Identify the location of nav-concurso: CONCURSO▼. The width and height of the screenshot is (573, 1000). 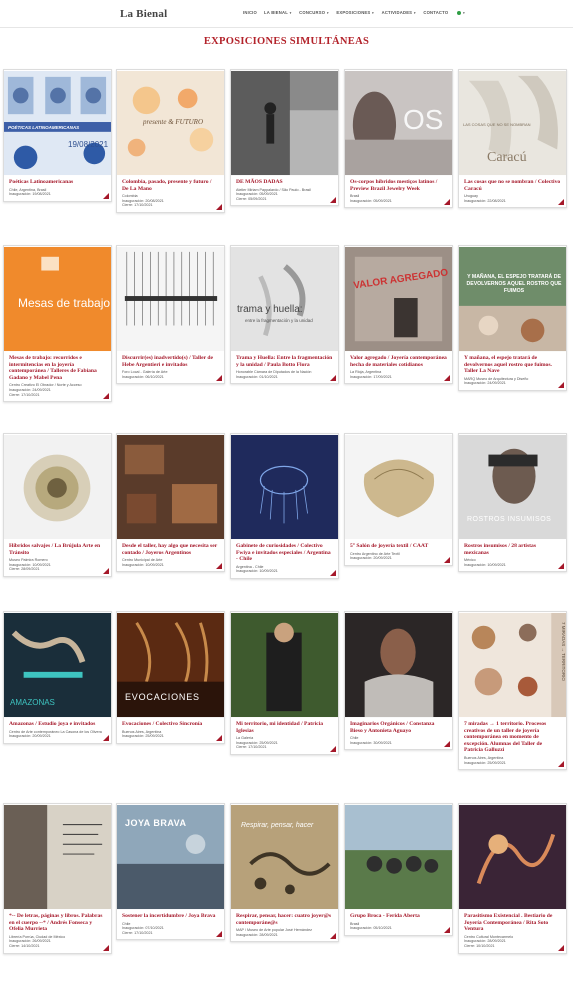
(314, 12).